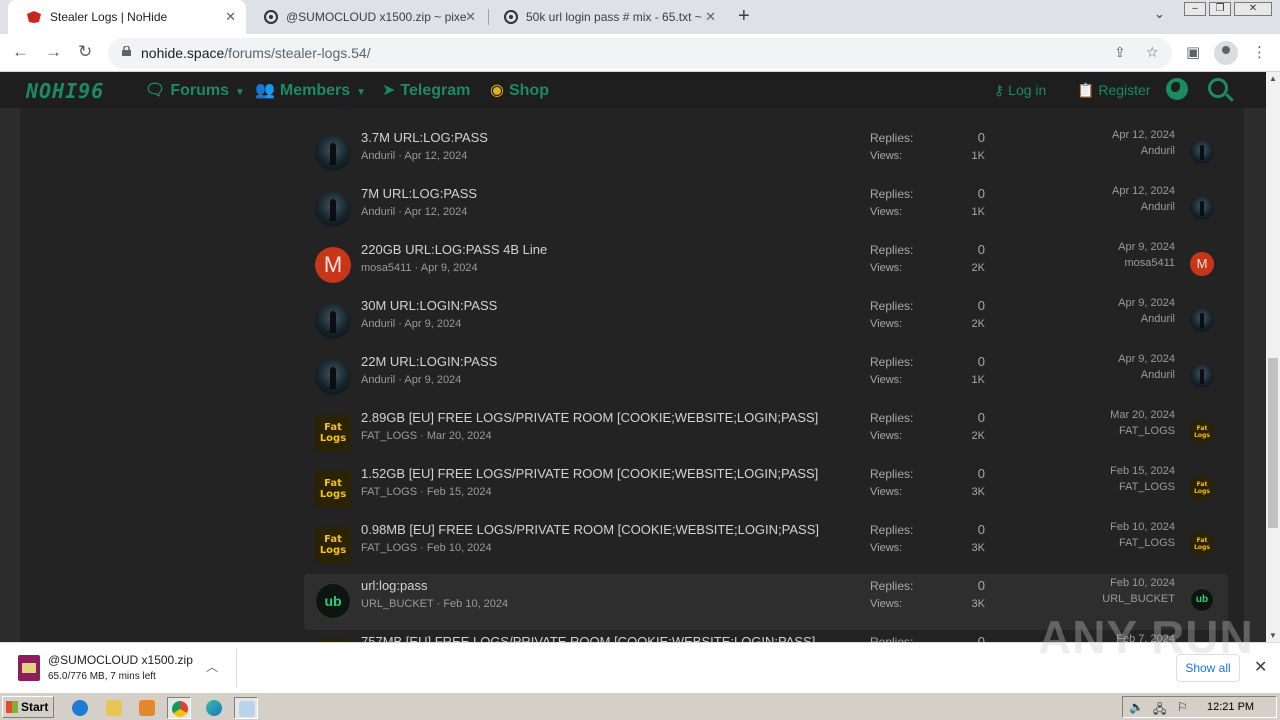 The image size is (1280, 720). What do you see at coordinates (1159, 14) in the screenshot?
I see `tab-search-chevron-icon: ⌄` at bounding box center [1159, 14].